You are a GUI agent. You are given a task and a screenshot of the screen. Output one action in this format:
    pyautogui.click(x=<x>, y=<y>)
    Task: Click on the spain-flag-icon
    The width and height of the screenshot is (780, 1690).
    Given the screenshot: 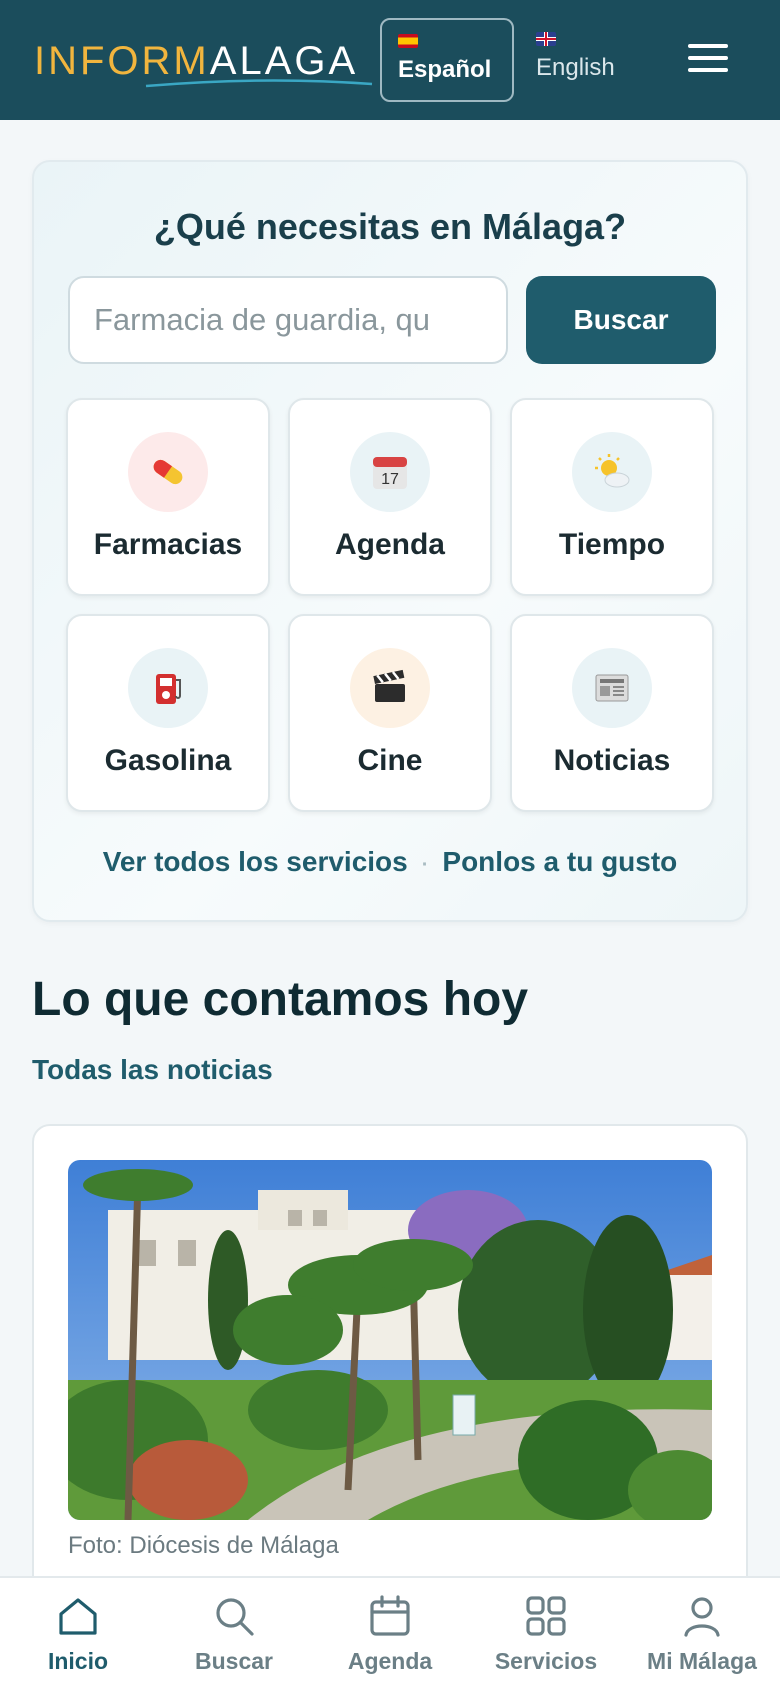 What is the action you would take?
    pyautogui.click(x=408, y=41)
    